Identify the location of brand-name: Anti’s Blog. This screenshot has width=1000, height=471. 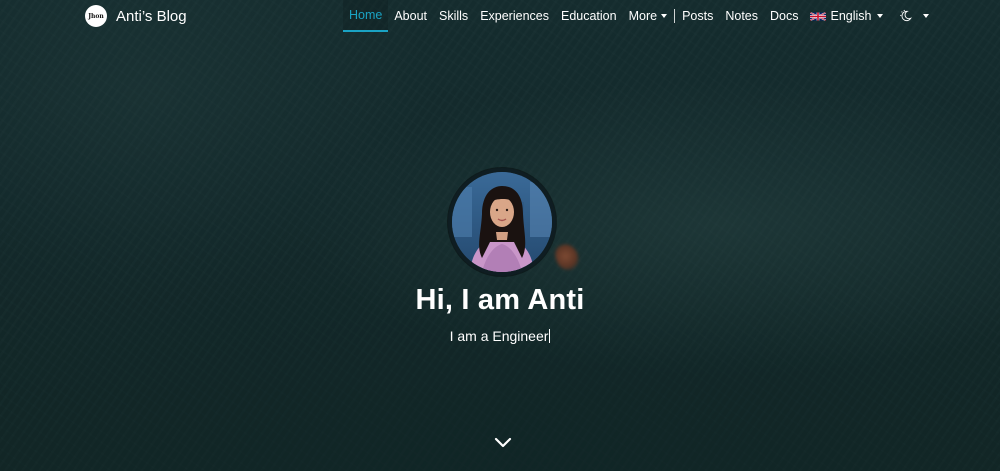
(151, 16).